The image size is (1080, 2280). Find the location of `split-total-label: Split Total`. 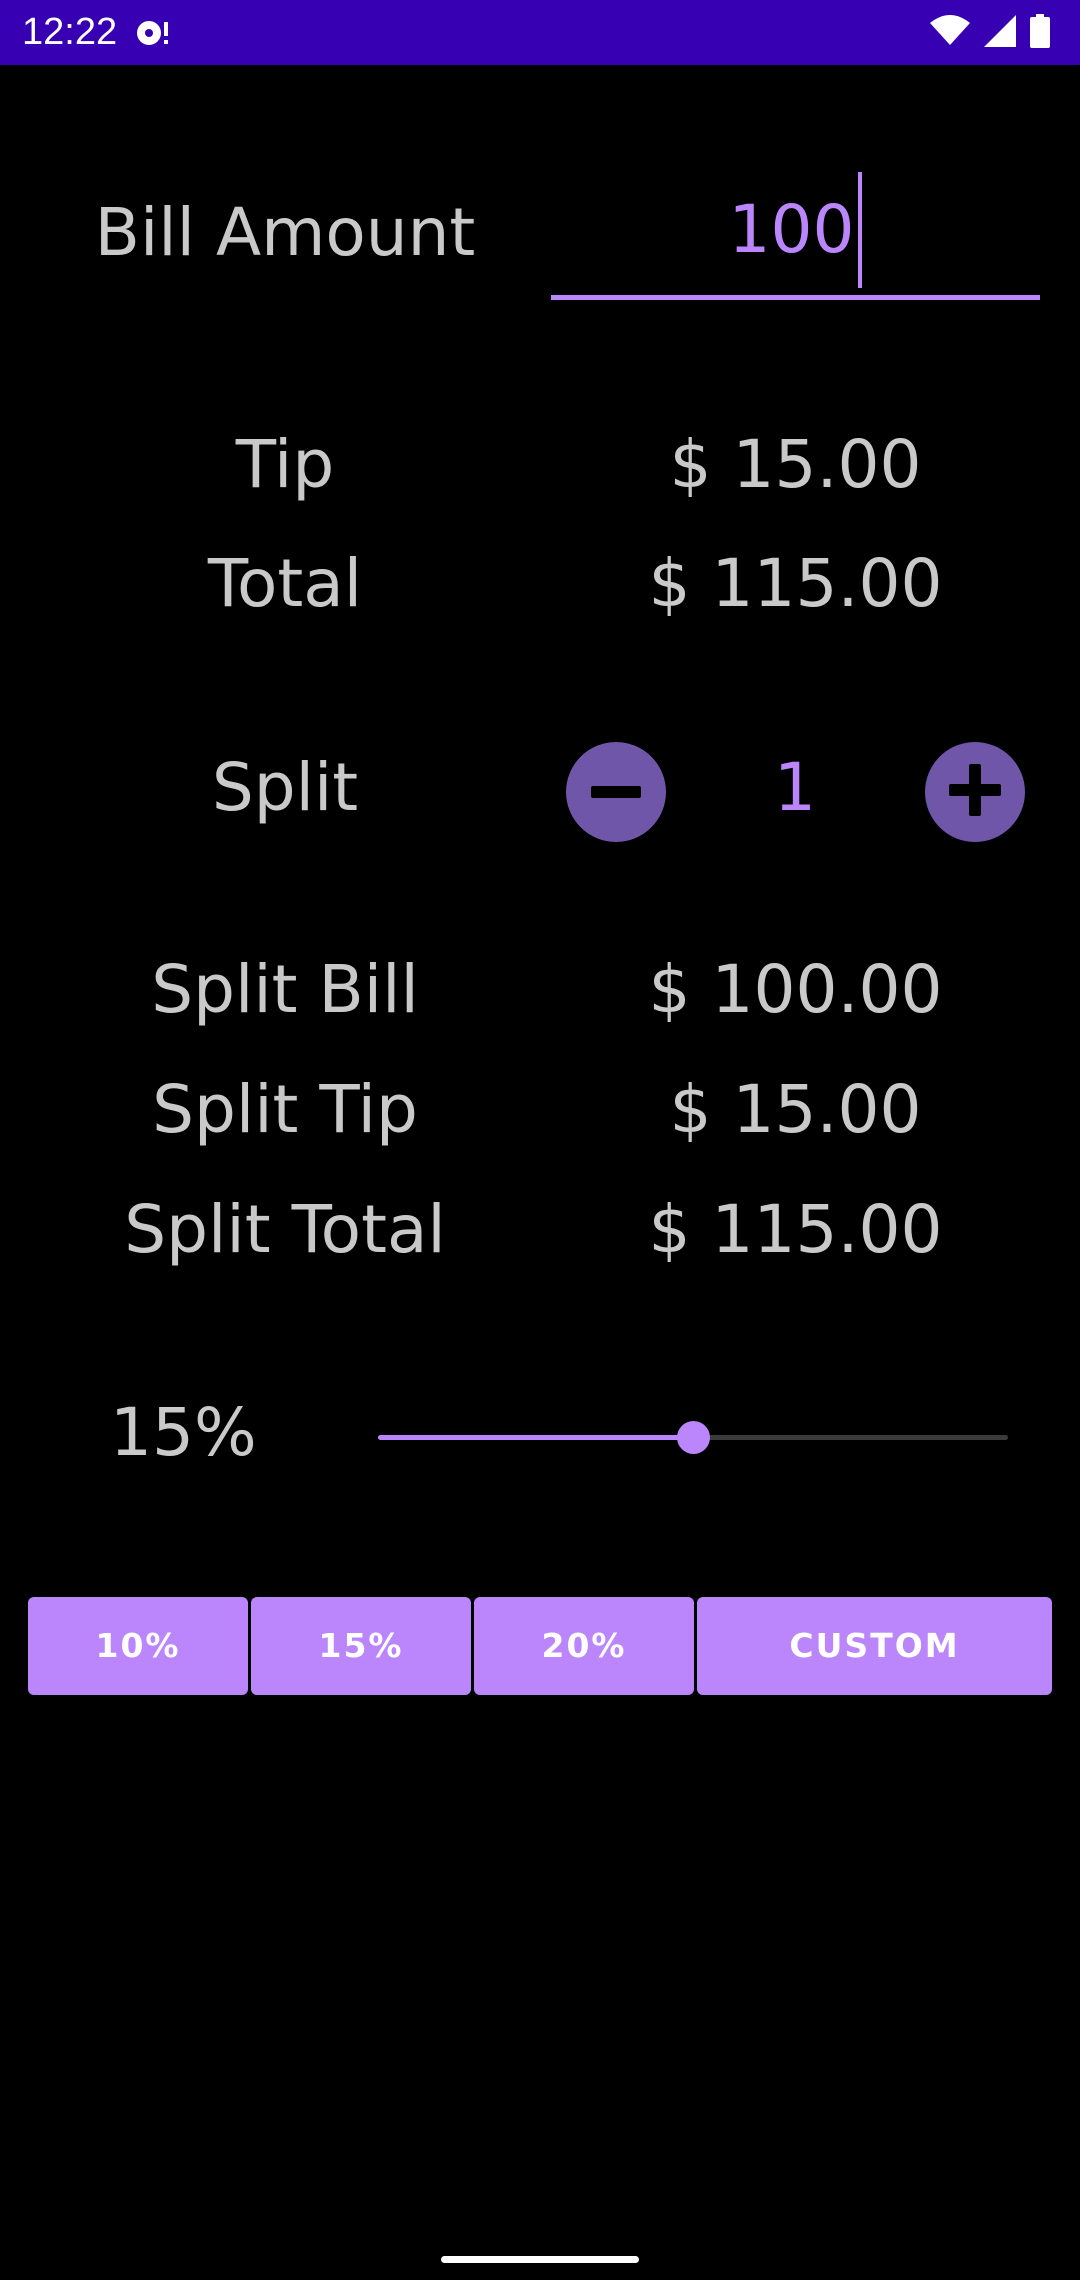

split-total-label: Split Total is located at coordinates (285, 1229).